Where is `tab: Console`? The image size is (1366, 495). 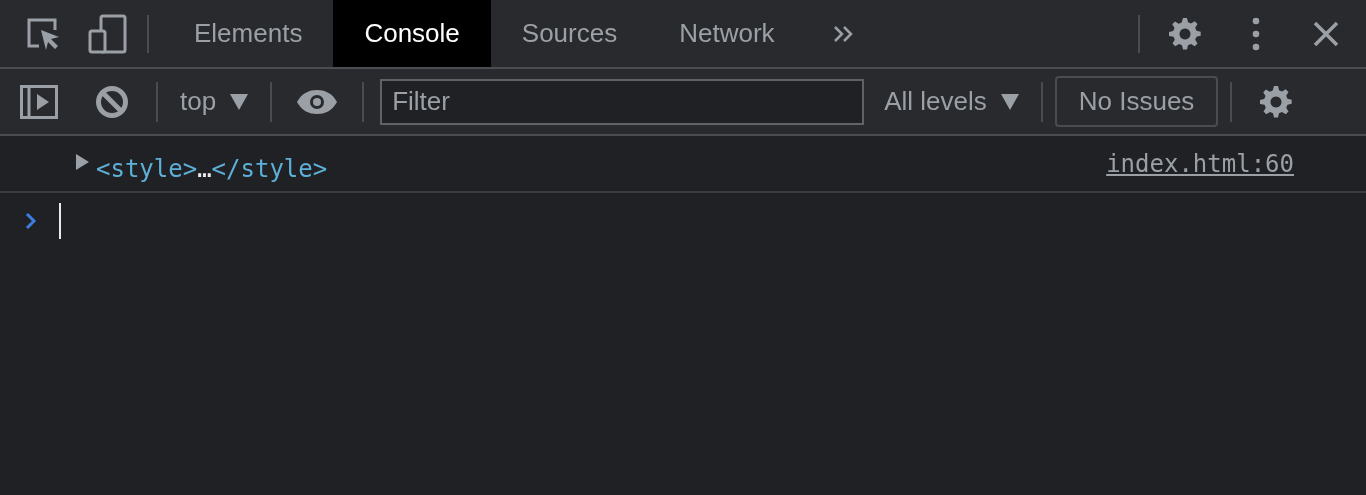
tab: Console is located at coordinates (412, 33).